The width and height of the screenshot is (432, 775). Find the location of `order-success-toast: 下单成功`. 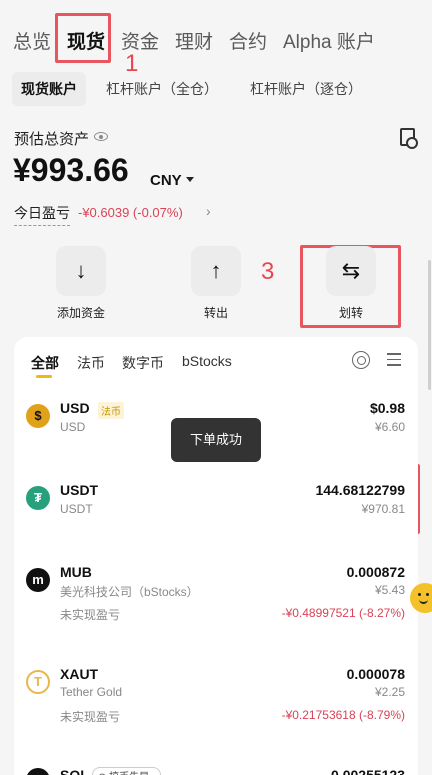

order-success-toast: 下单成功 is located at coordinates (216, 440).